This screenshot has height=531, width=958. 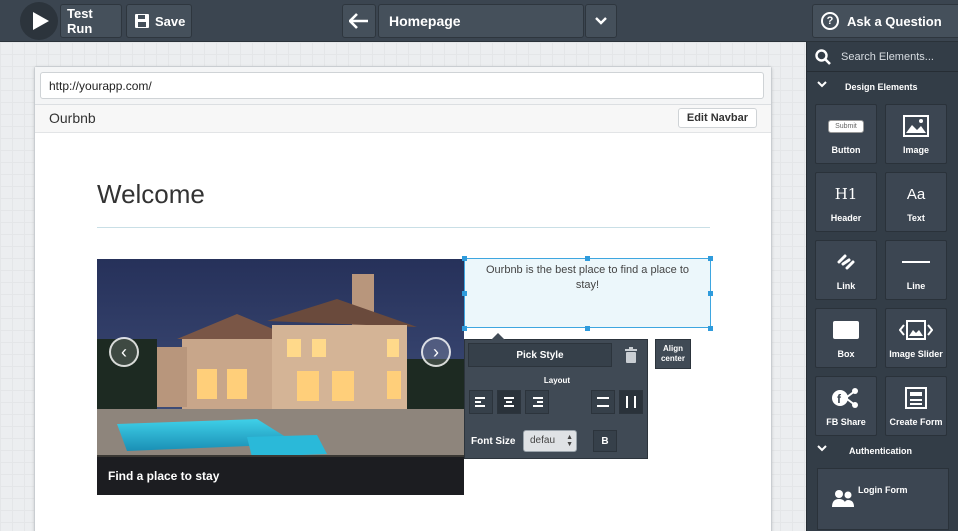 I want to click on image-slider-icon, so click(x=916, y=330).